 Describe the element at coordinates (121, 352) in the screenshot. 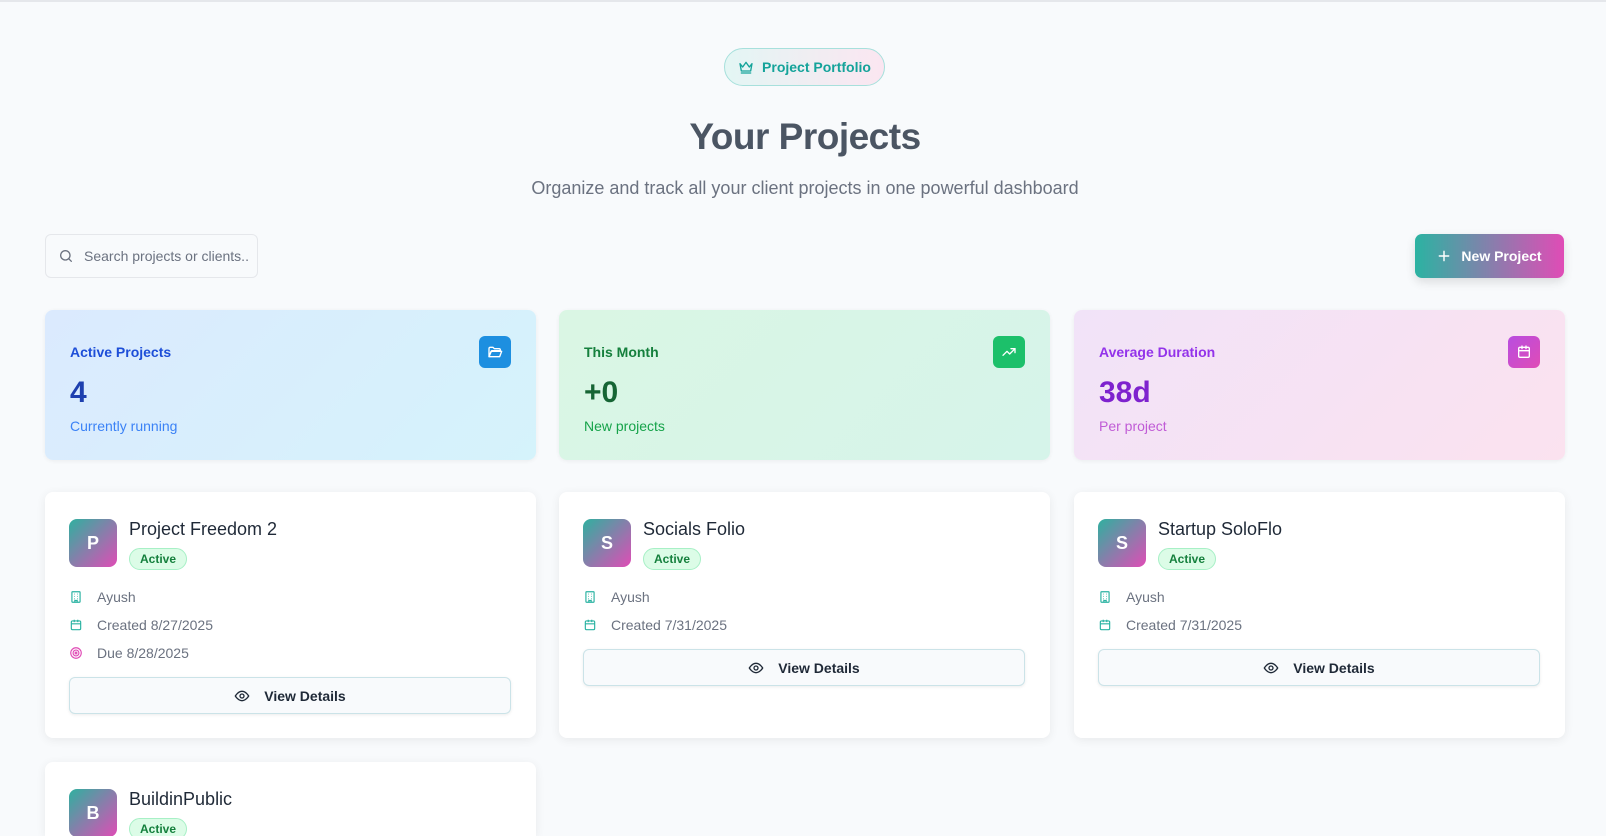

I see `stat-label: Active Projects` at that location.